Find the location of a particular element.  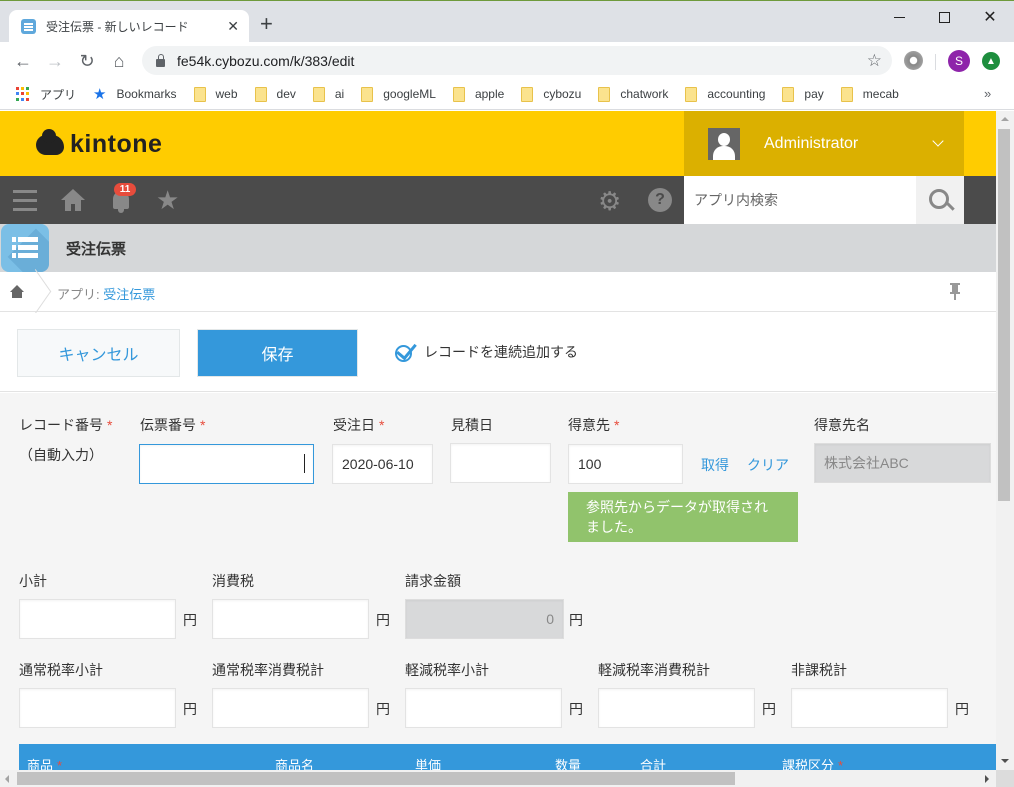

standard-rate-tax-input is located at coordinates (290, 708).